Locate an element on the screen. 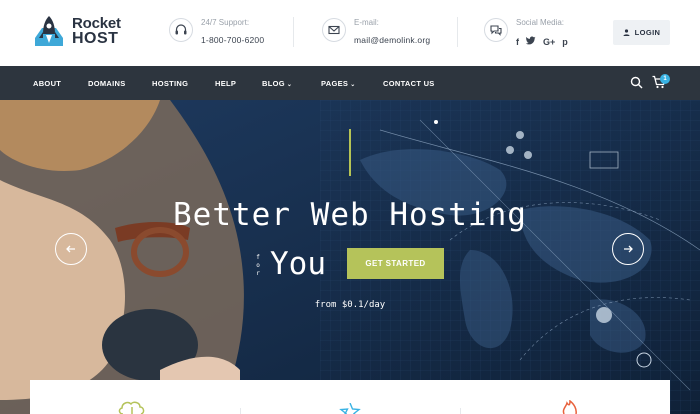  pinterest-icon: p is located at coordinates (565, 42).